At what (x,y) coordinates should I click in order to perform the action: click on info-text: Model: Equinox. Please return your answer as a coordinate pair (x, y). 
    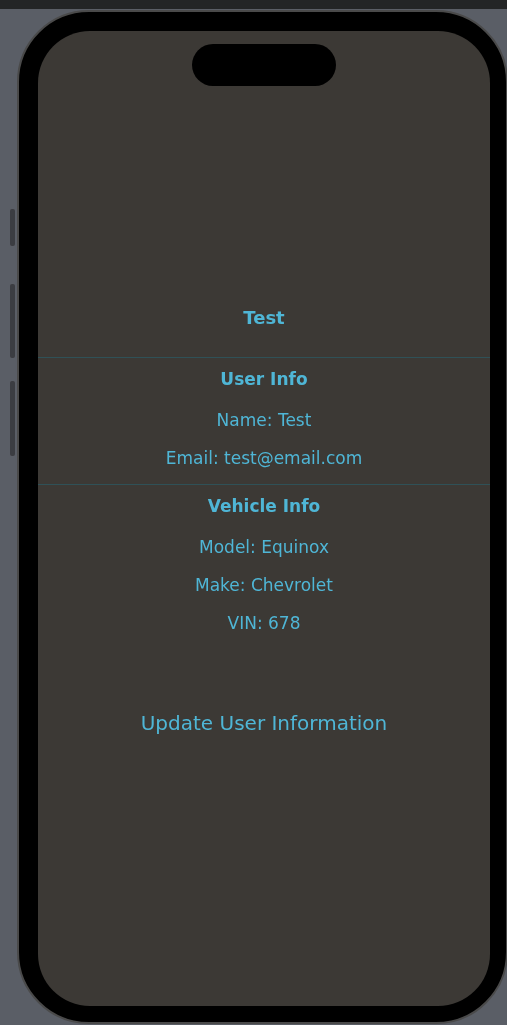
    Looking at the image, I should click on (264, 547).